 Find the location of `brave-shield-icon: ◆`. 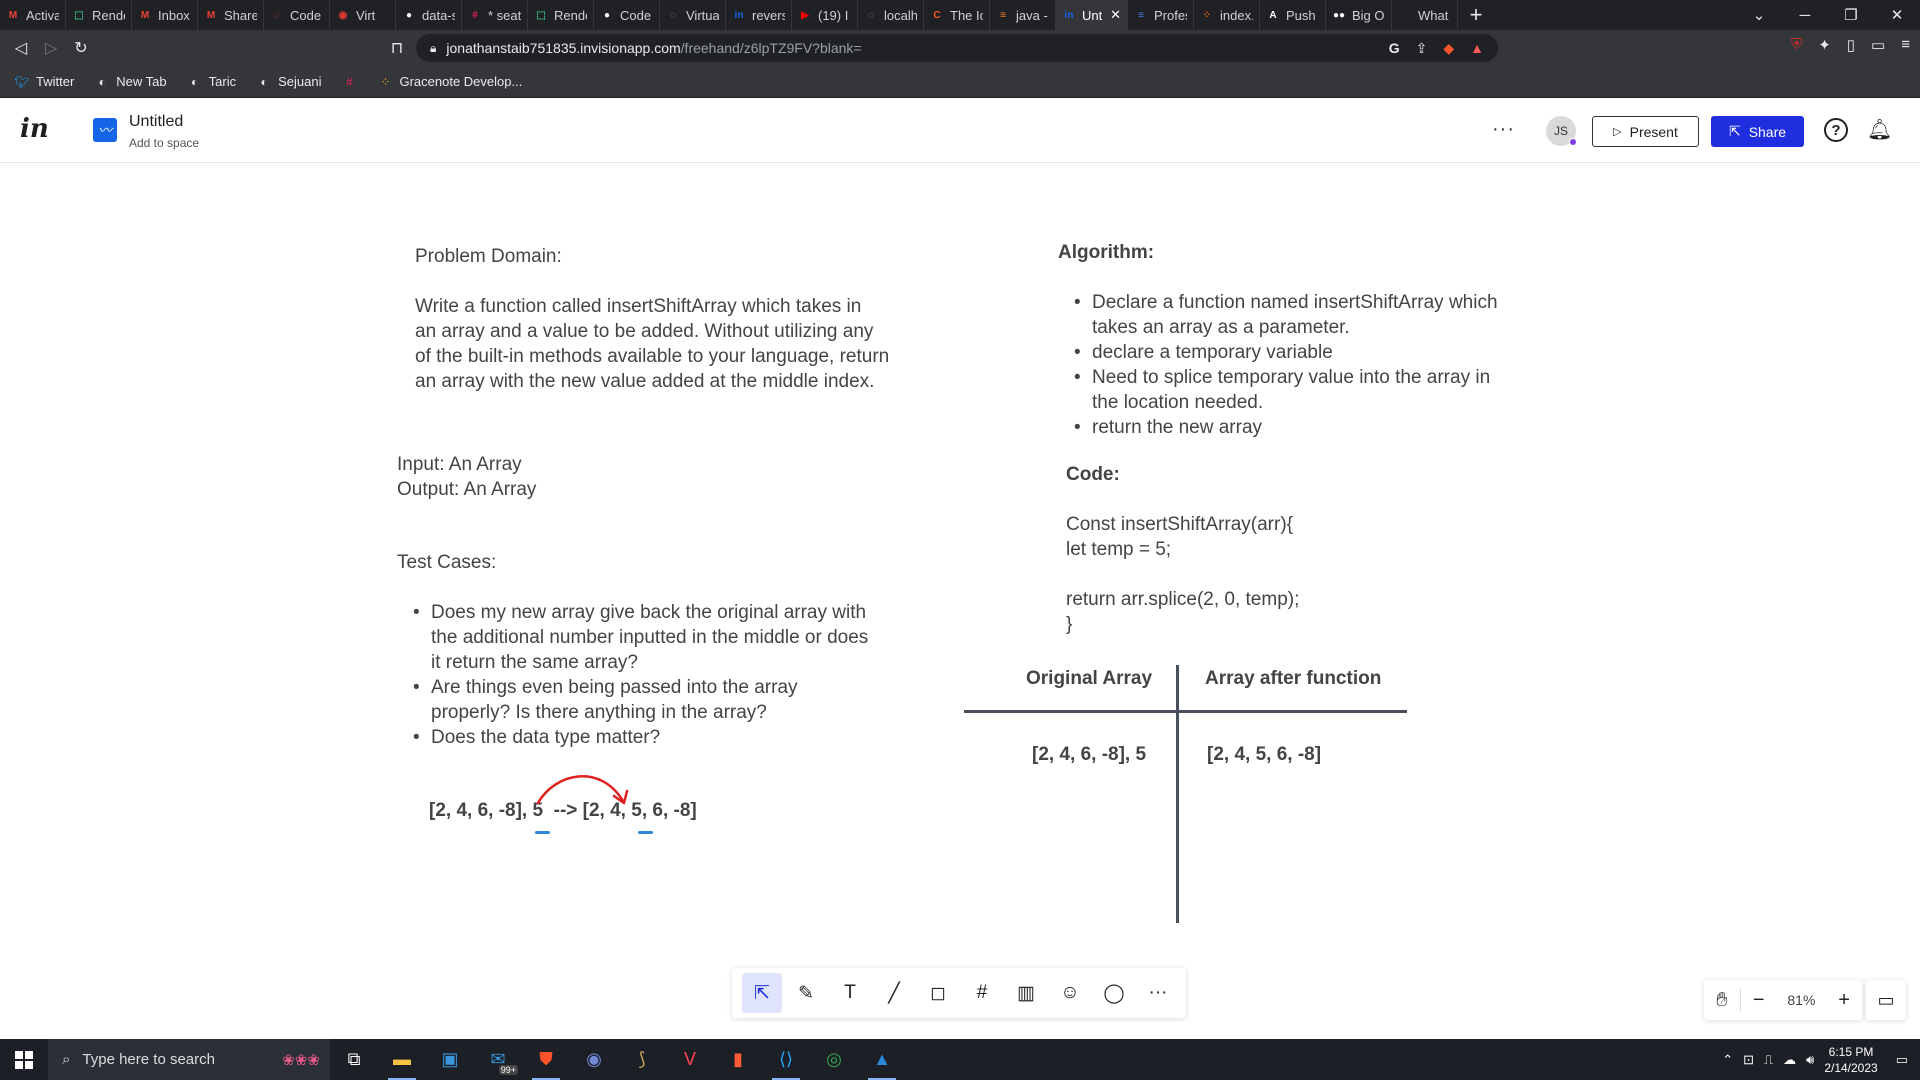

brave-shield-icon: ◆ is located at coordinates (1448, 48).